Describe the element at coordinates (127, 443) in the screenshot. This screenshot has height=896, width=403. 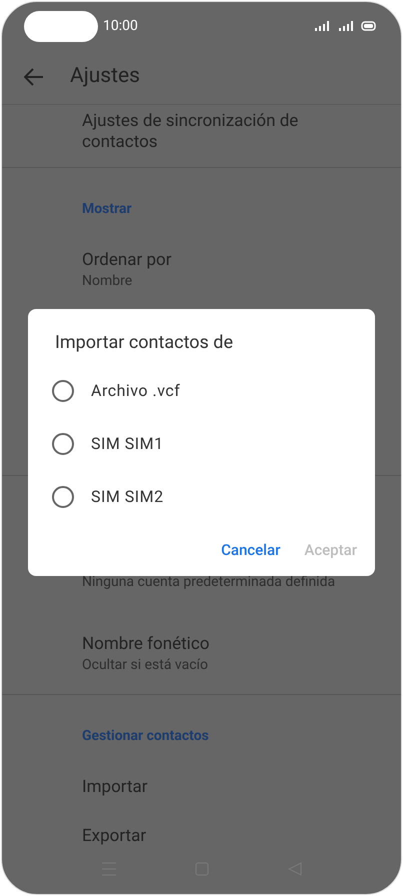
I see `option-label: SIM SIM1` at that location.